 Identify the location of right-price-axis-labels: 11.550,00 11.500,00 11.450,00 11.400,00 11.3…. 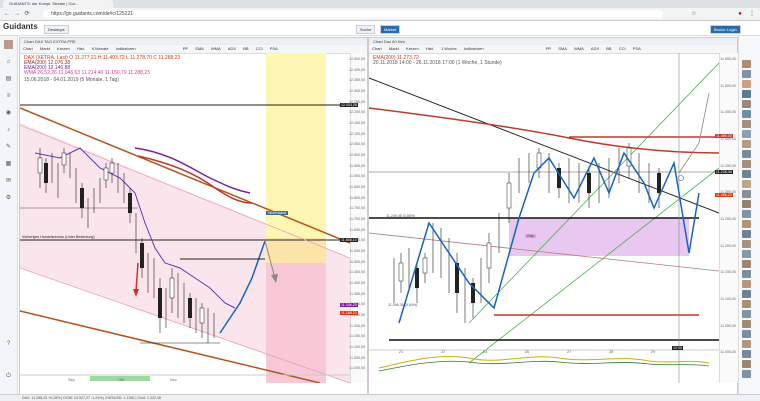
(728, 218).